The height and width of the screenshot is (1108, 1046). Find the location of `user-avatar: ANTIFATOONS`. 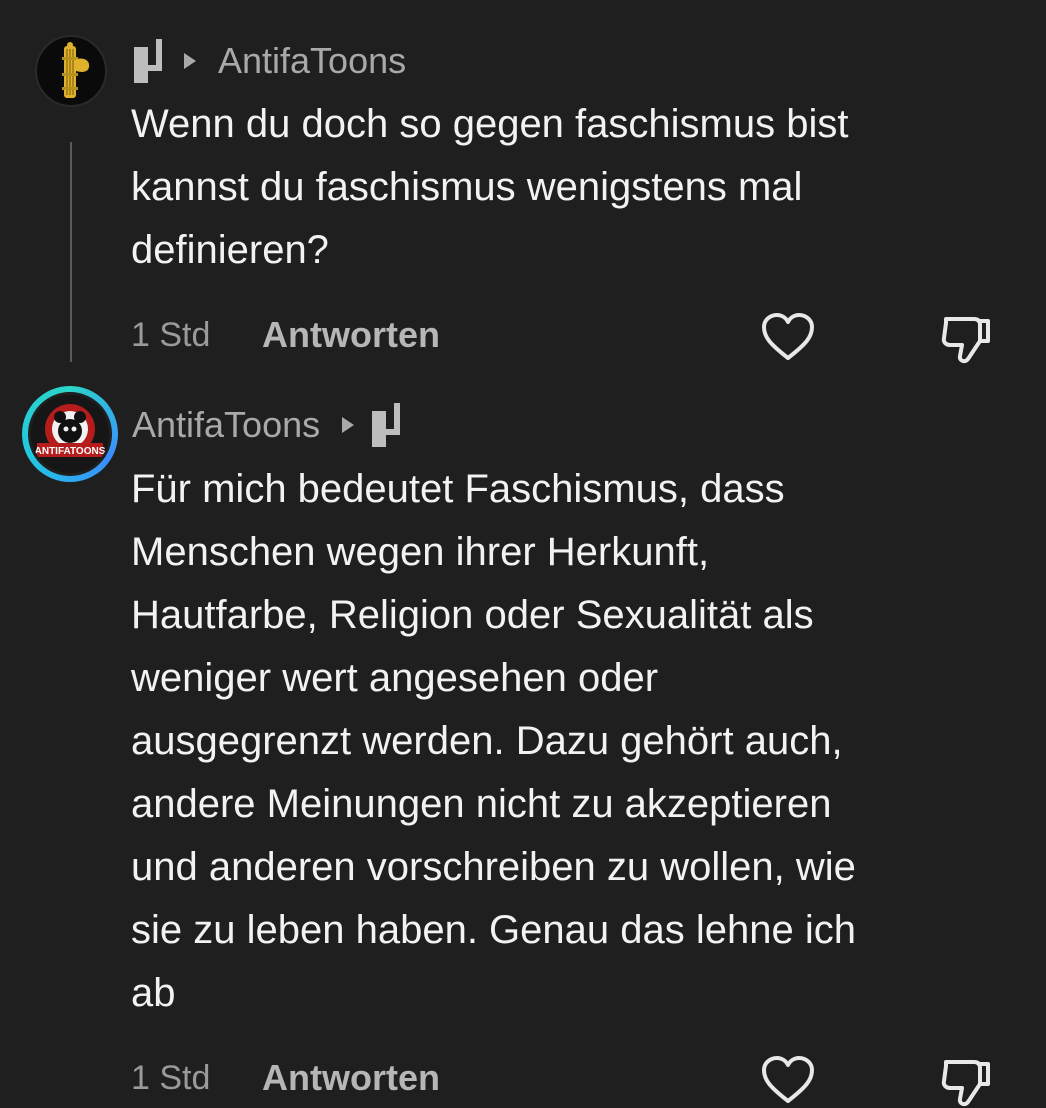

user-avatar: ANTIFATOONS is located at coordinates (70, 434).